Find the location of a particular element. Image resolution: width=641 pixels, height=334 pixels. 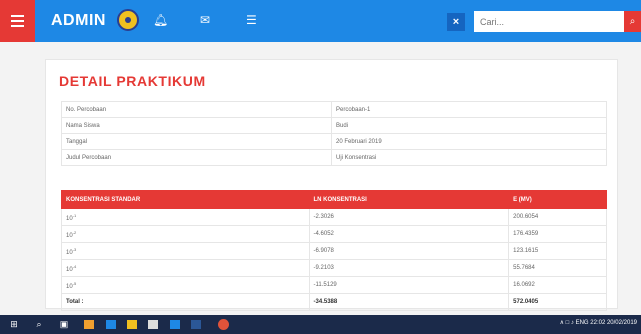

ln-cell: -2.3026 is located at coordinates (409, 217).